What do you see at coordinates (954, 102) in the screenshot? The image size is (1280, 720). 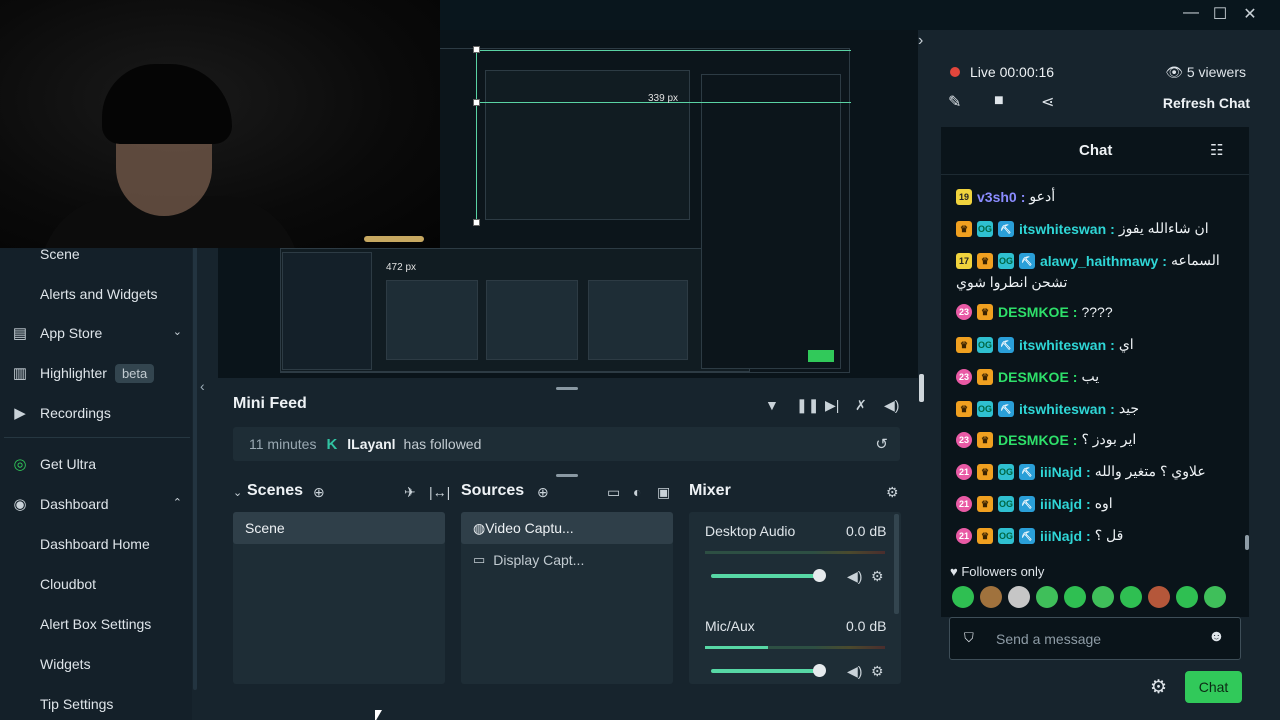 I see `edit-icon: ✎` at bounding box center [954, 102].